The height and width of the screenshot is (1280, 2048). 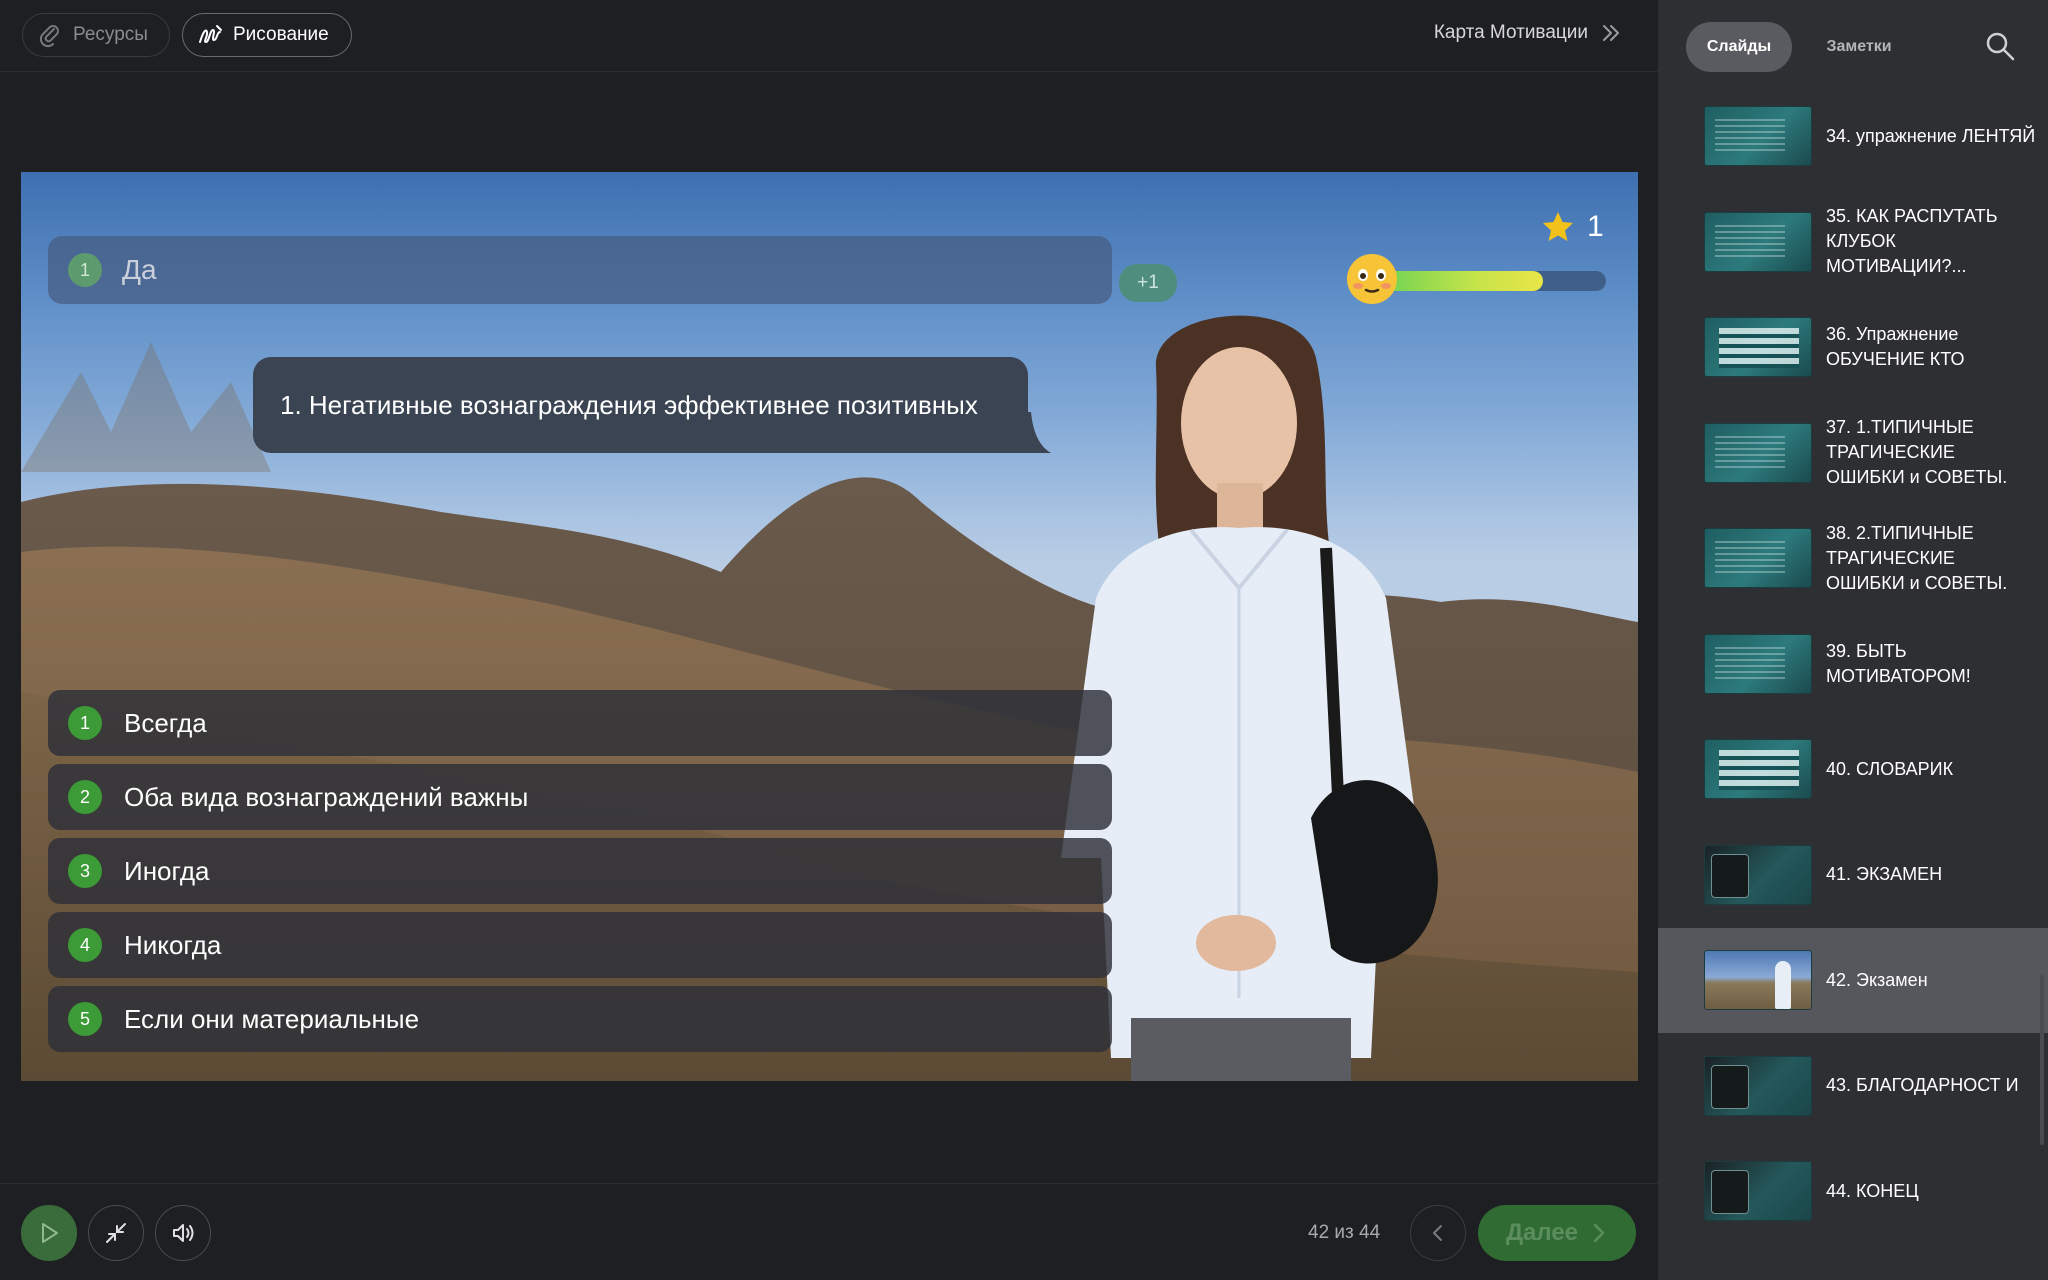 What do you see at coordinates (110, 34) in the screenshot?
I see `resources-label: Ресурсы` at bounding box center [110, 34].